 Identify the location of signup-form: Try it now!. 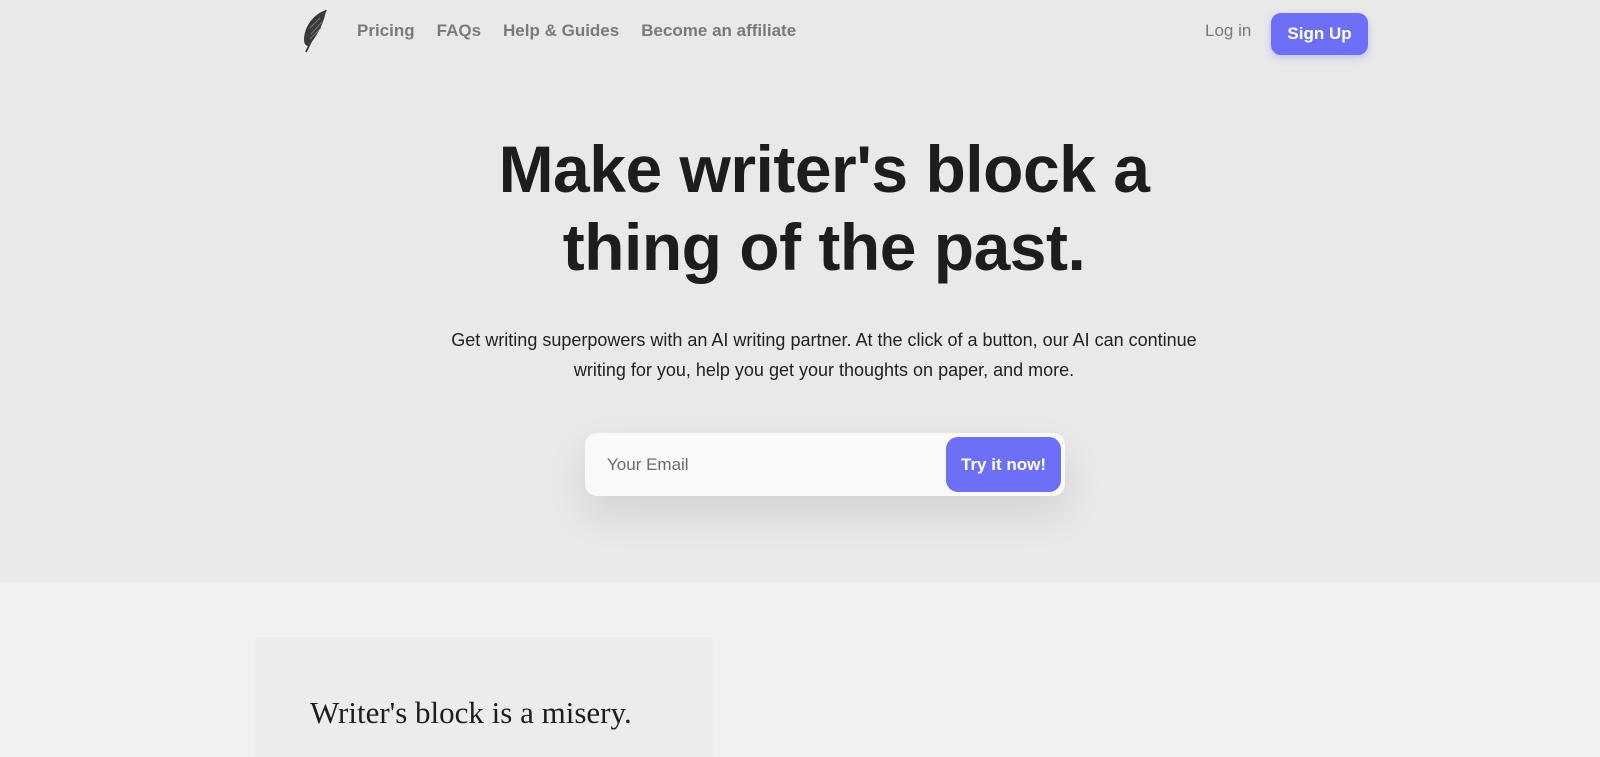
(825, 464).